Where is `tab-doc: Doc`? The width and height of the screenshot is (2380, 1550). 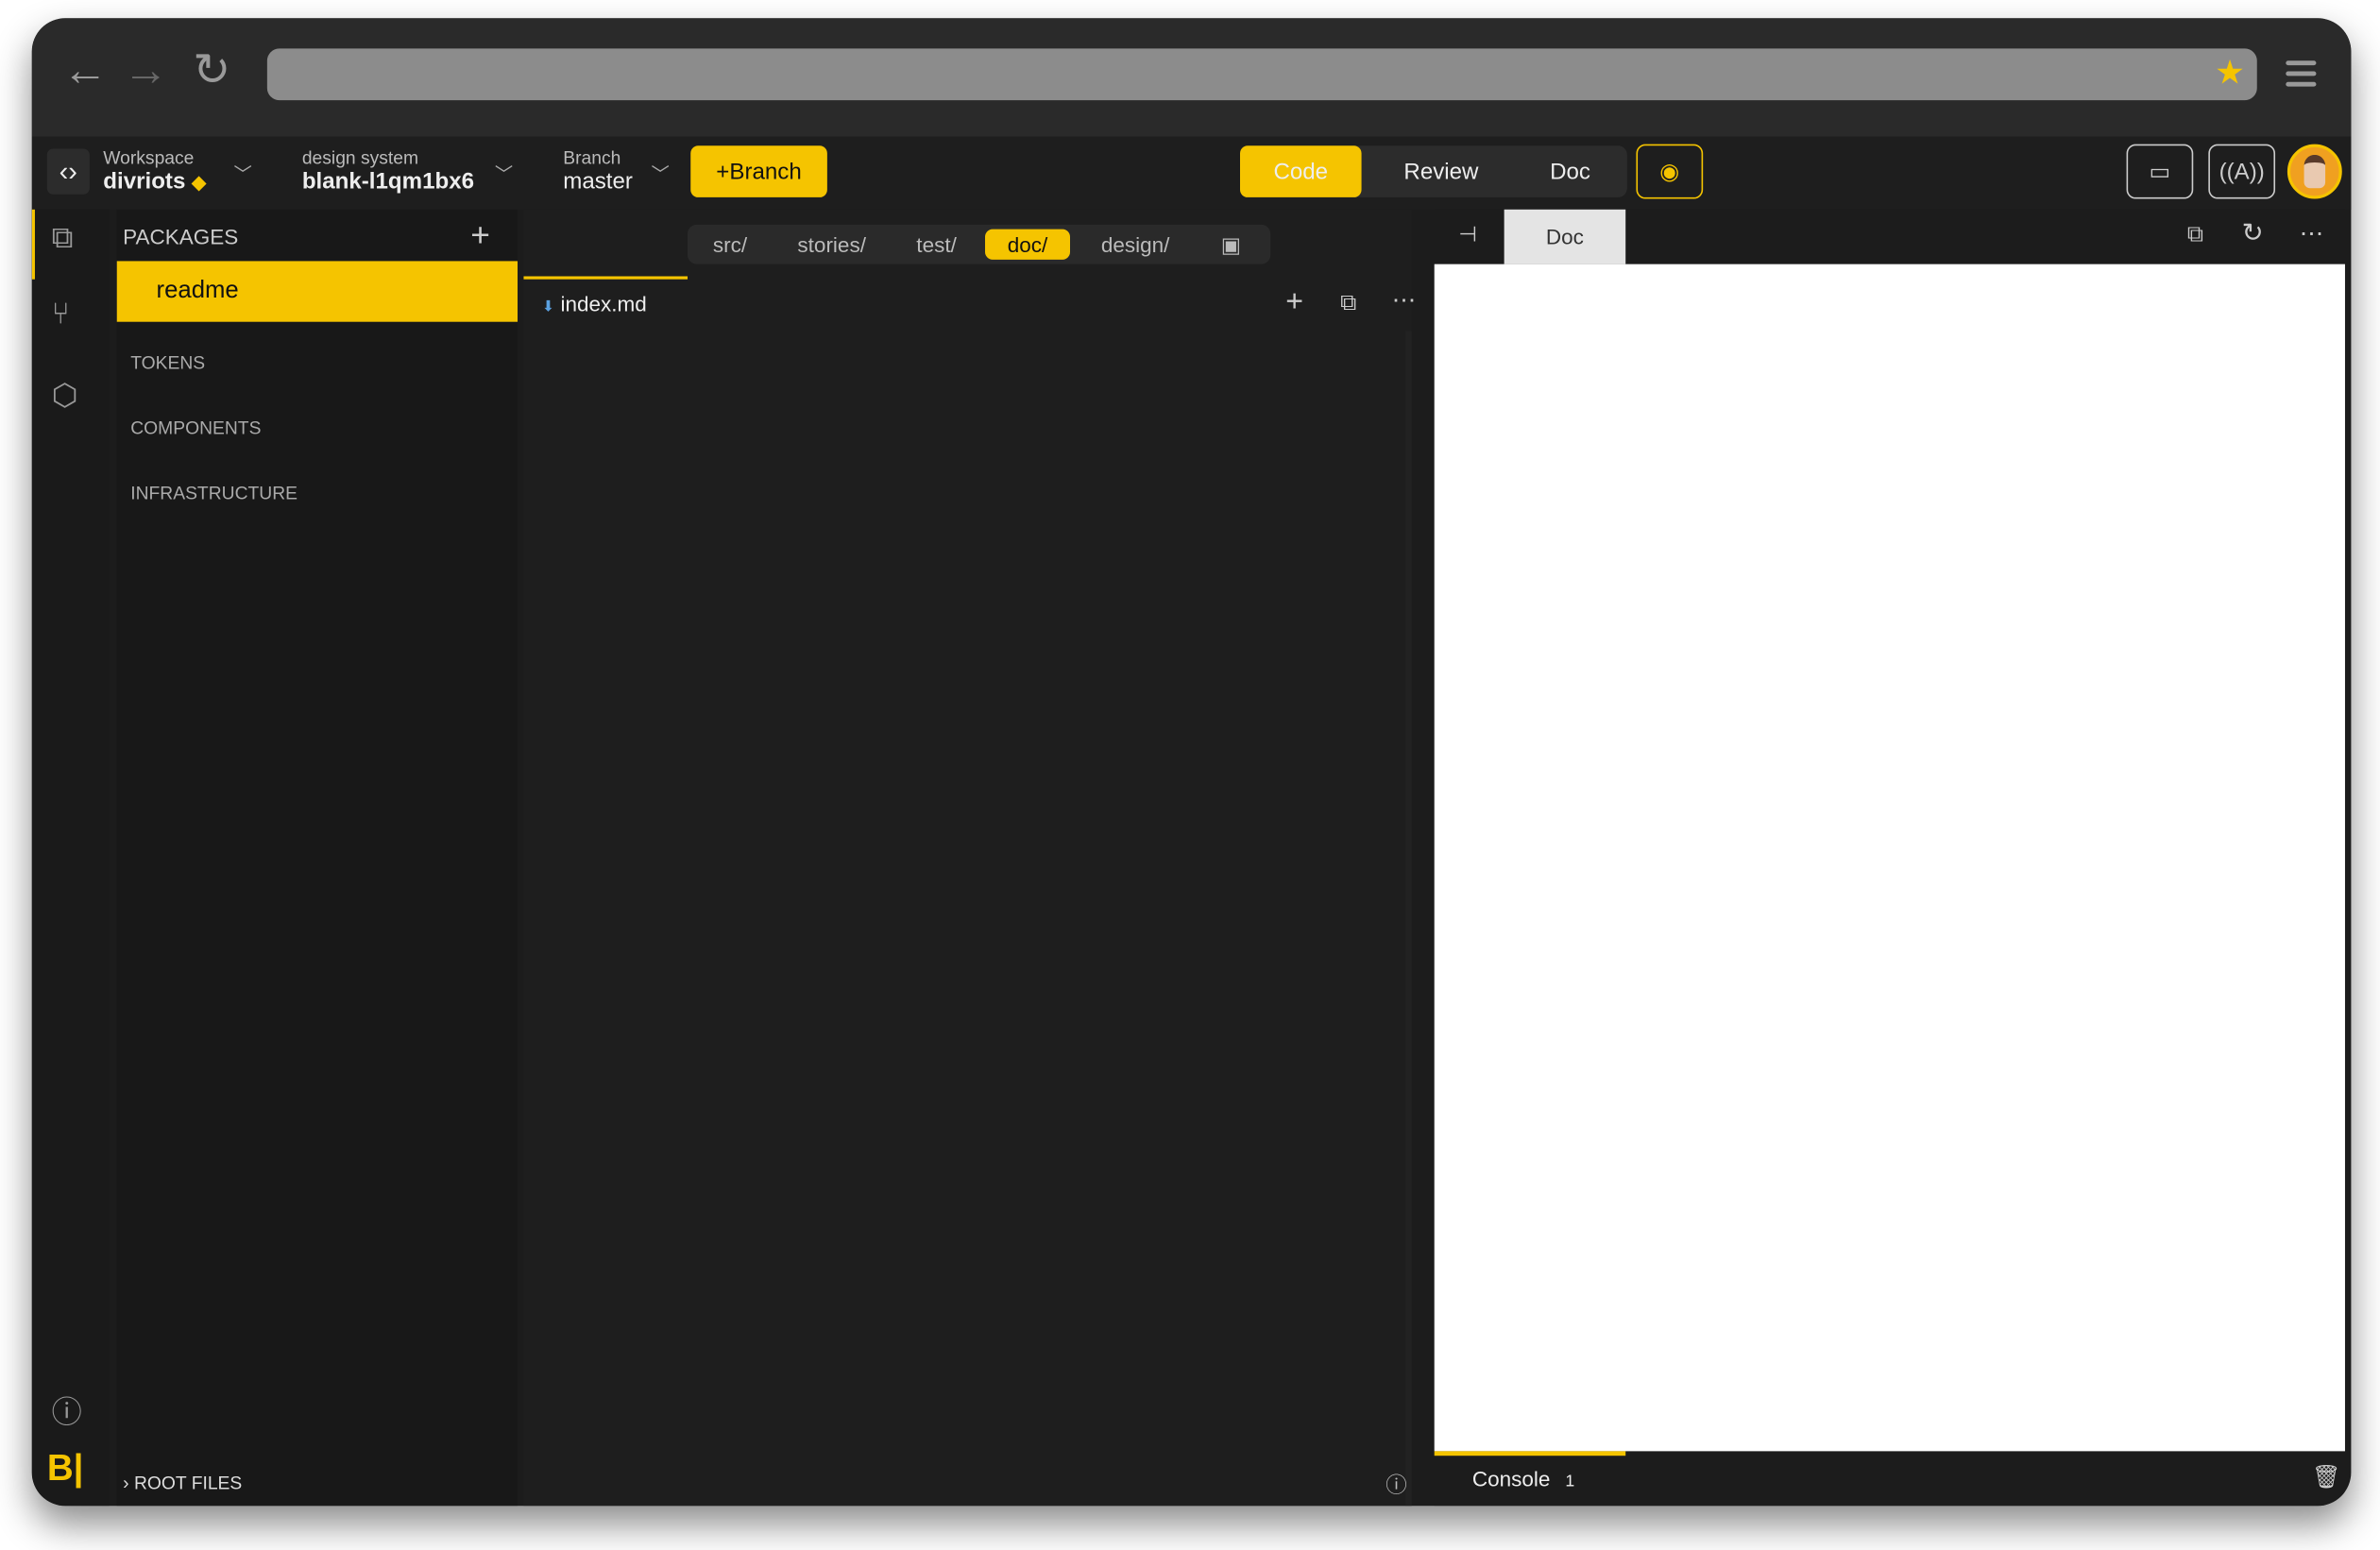 tab-doc: Doc is located at coordinates (1570, 171).